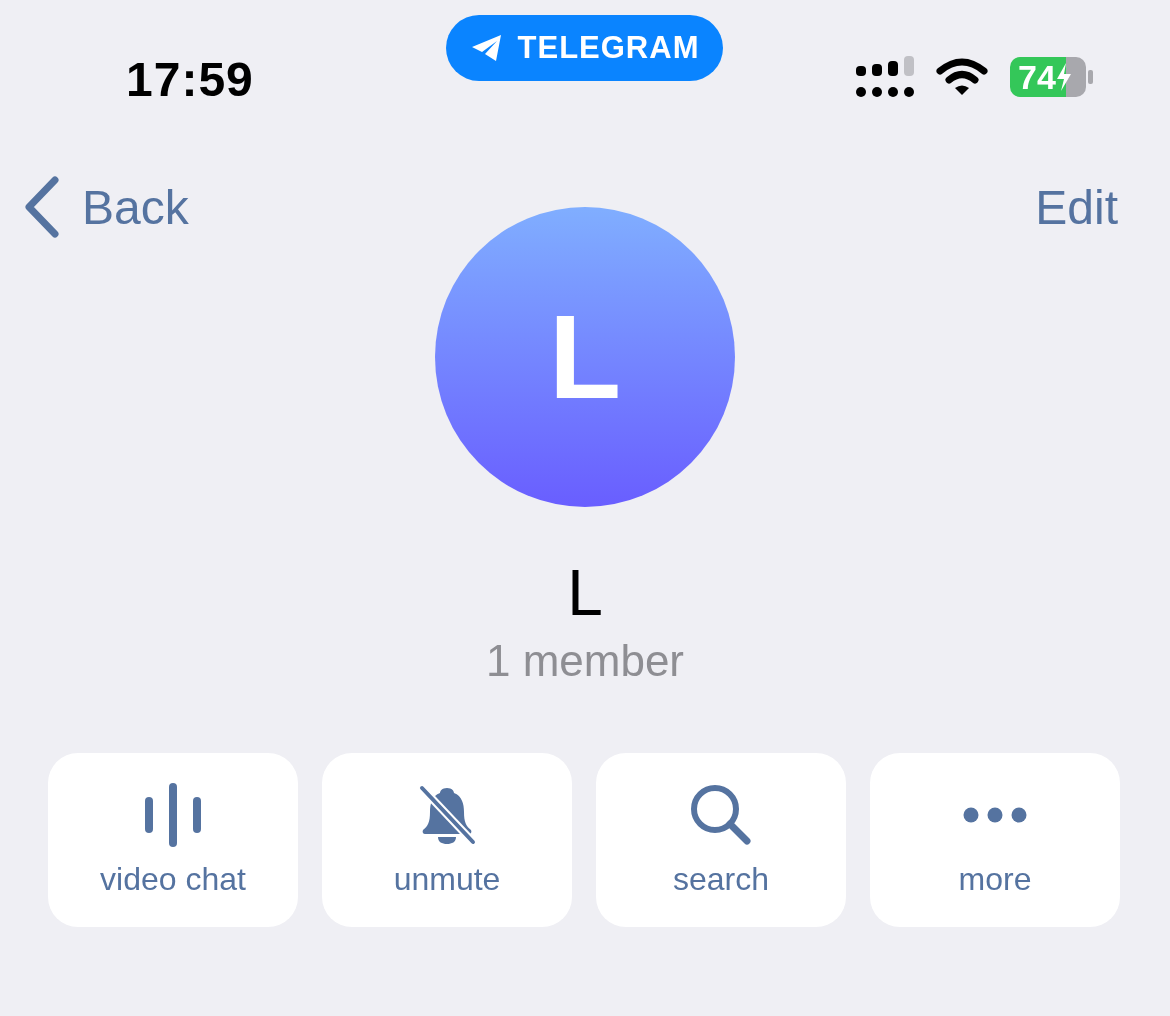 This screenshot has height=1016, width=1170. What do you see at coordinates (1076, 207) in the screenshot?
I see `edit-button: Edit` at bounding box center [1076, 207].